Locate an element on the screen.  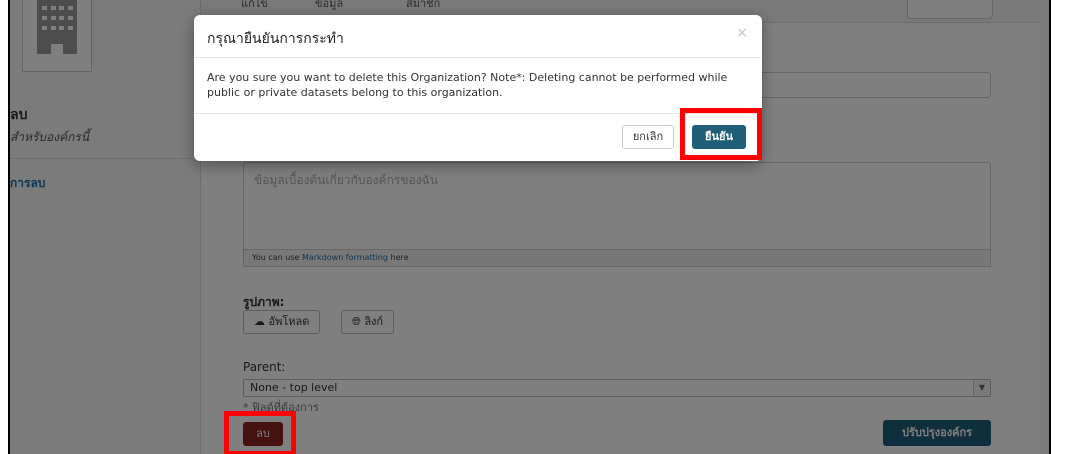
close-icon: × is located at coordinates (742, 33).